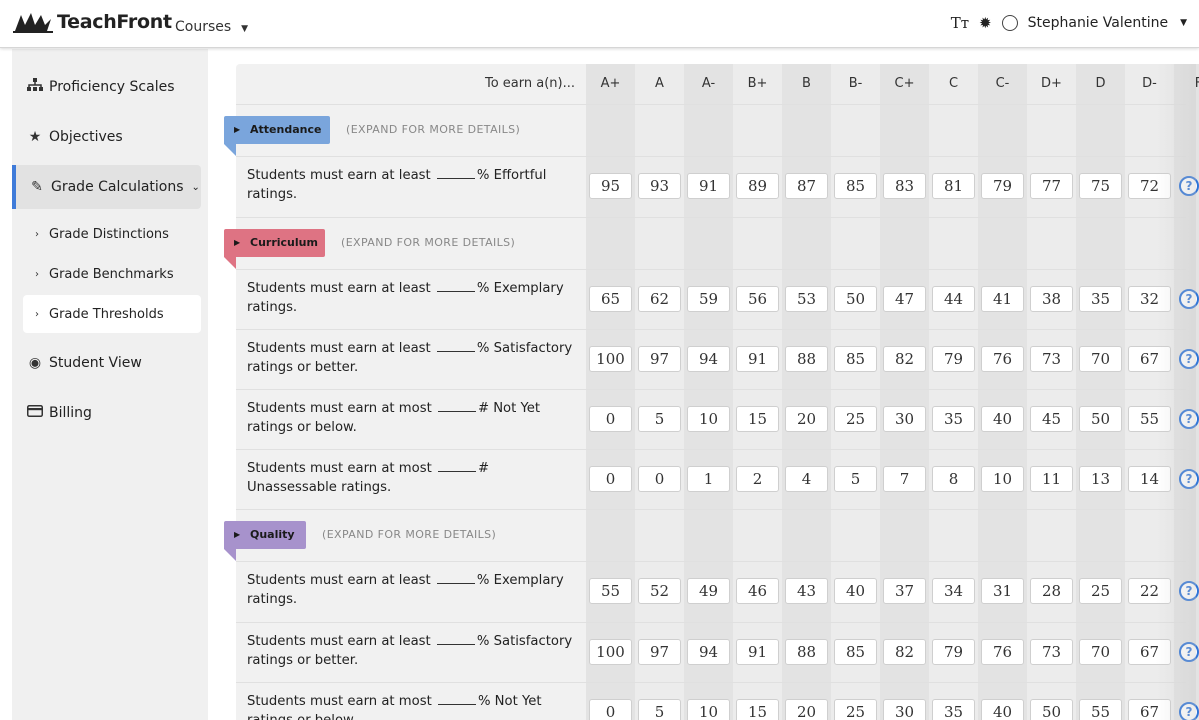 The width and height of the screenshot is (1199, 720). I want to click on threshold-value-input: 49, so click(708, 591).